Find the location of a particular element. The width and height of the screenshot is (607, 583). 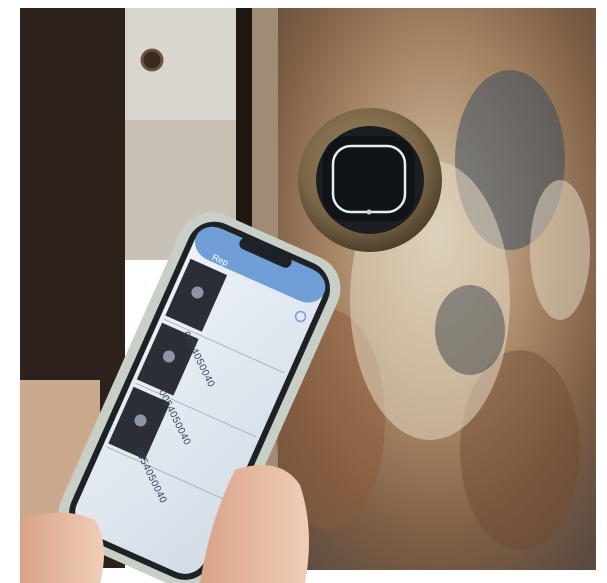

granite-dark-spot is located at coordinates (470, 330).